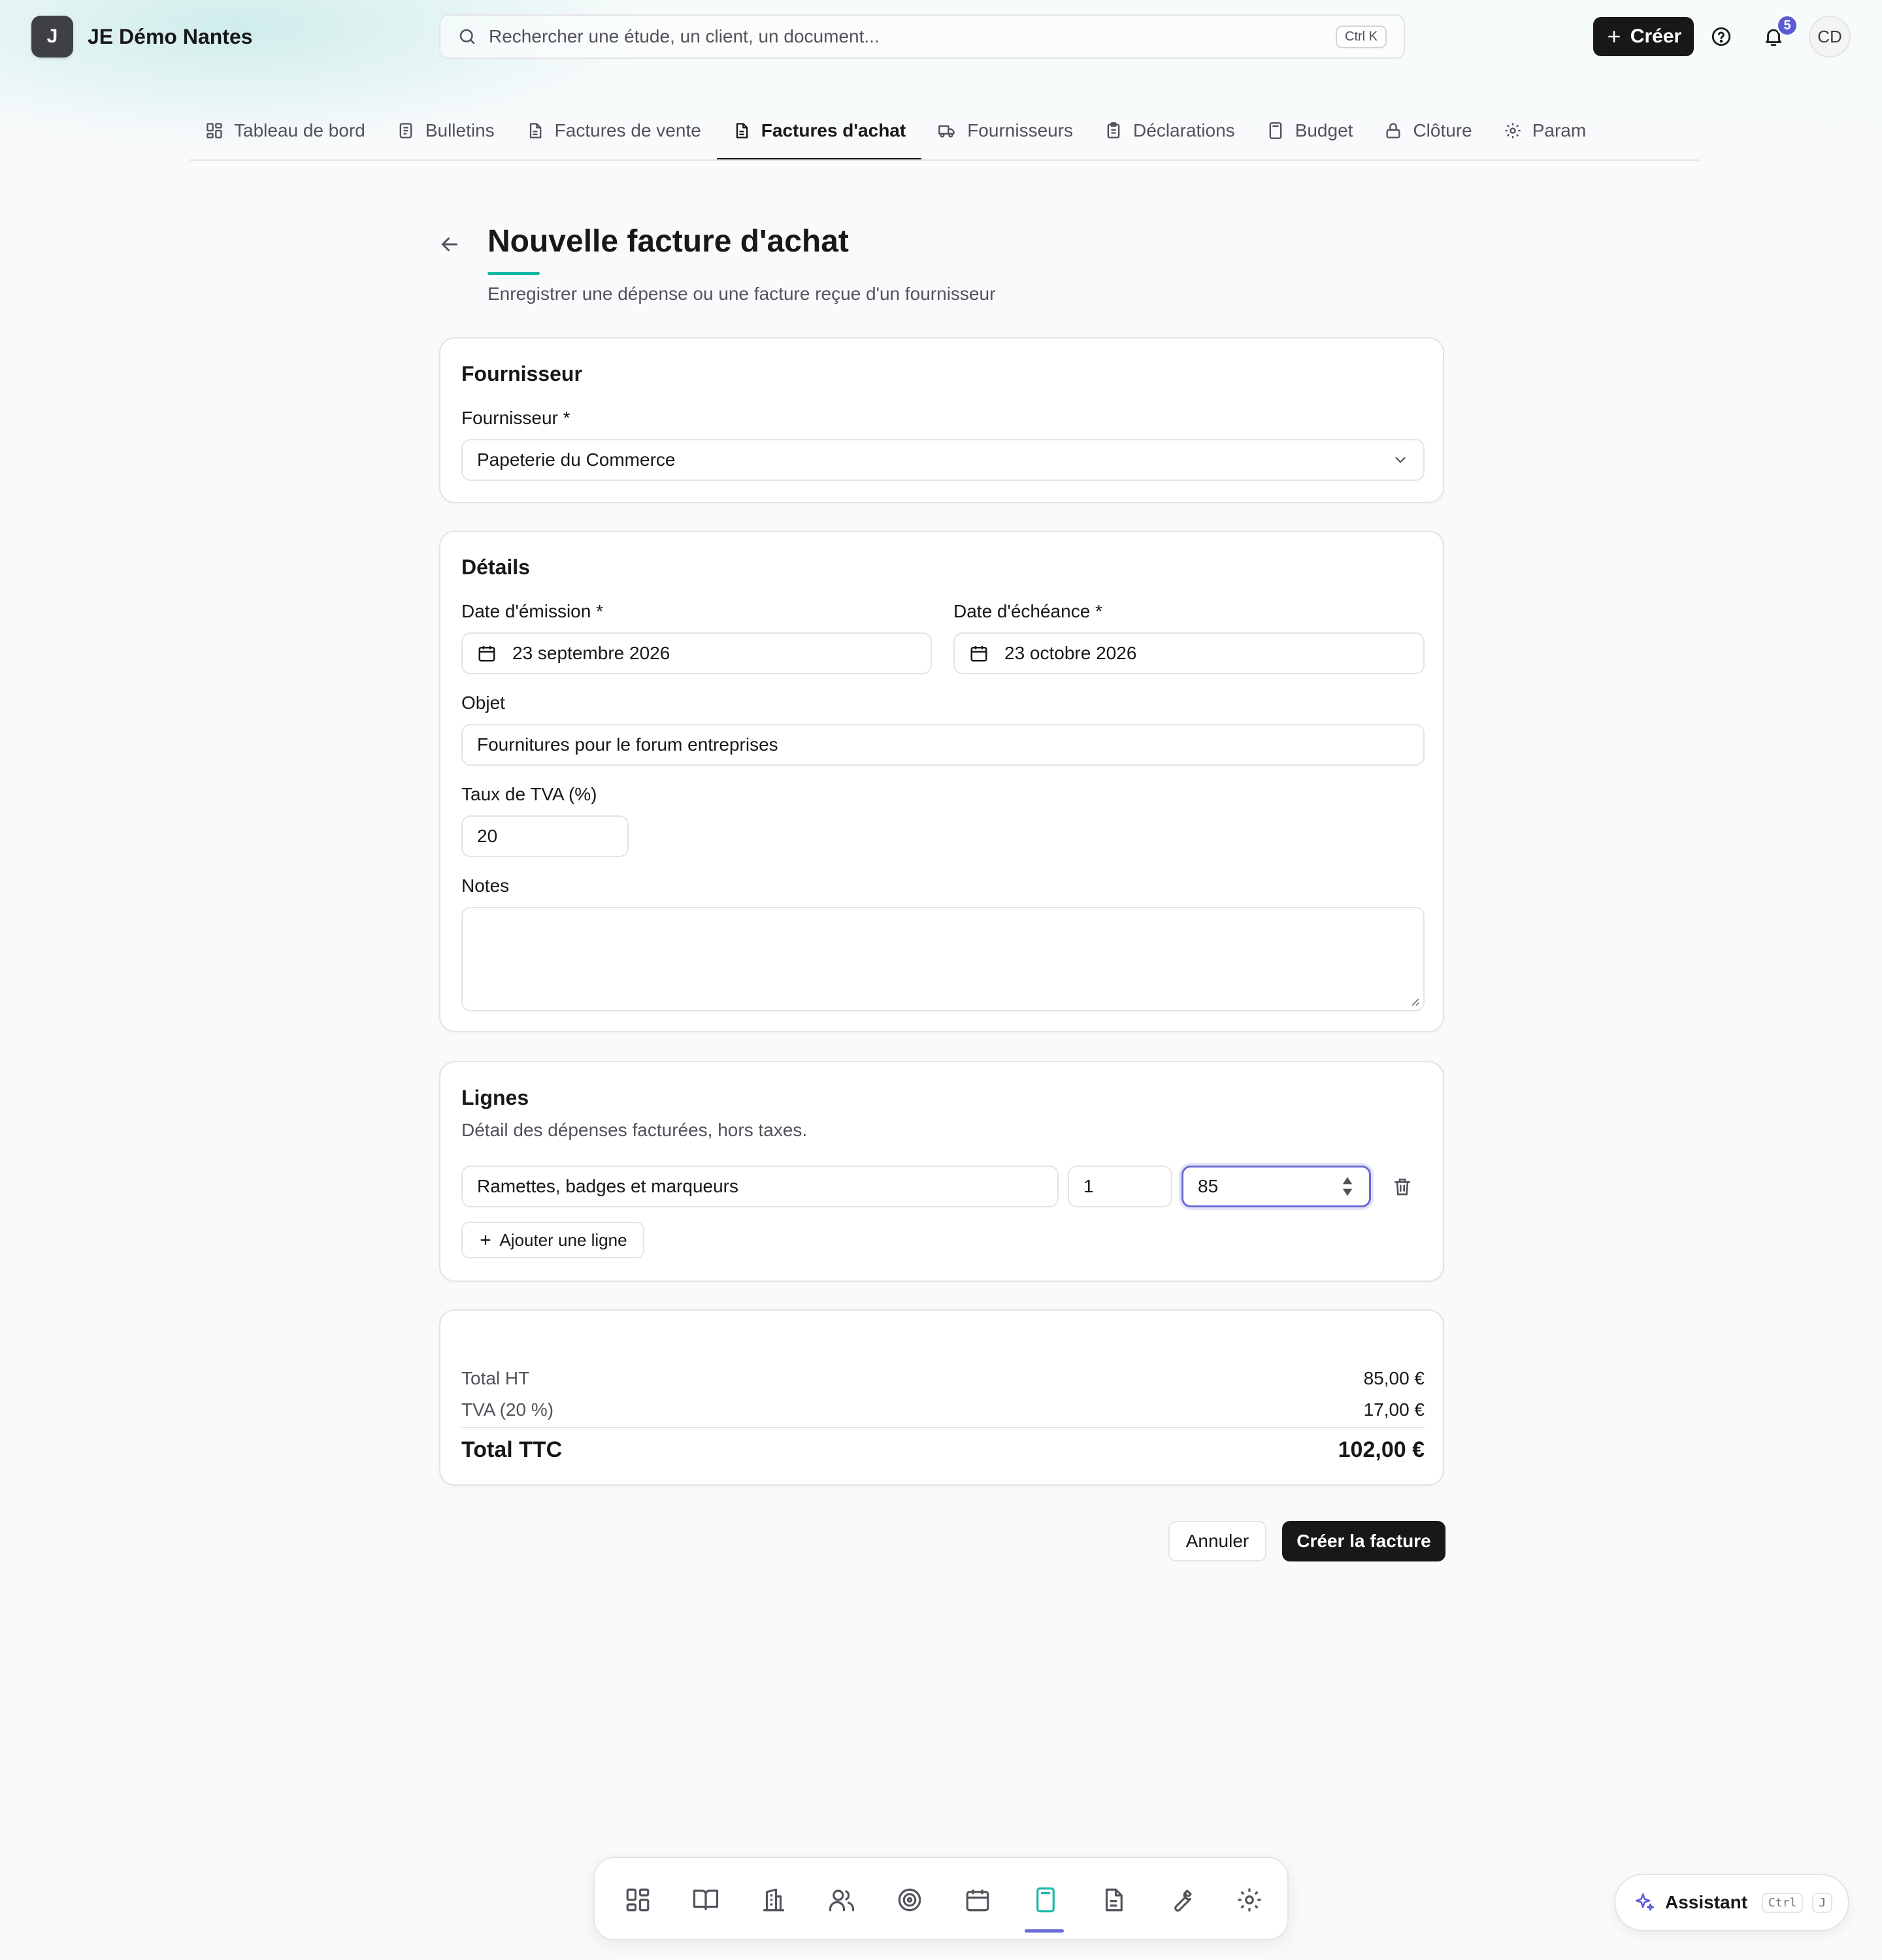 The height and width of the screenshot is (1960, 1882). What do you see at coordinates (668, 241) in the screenshot?
I see `page-title: Nouvelle facture d'achat` at bounding box center [668, 241].